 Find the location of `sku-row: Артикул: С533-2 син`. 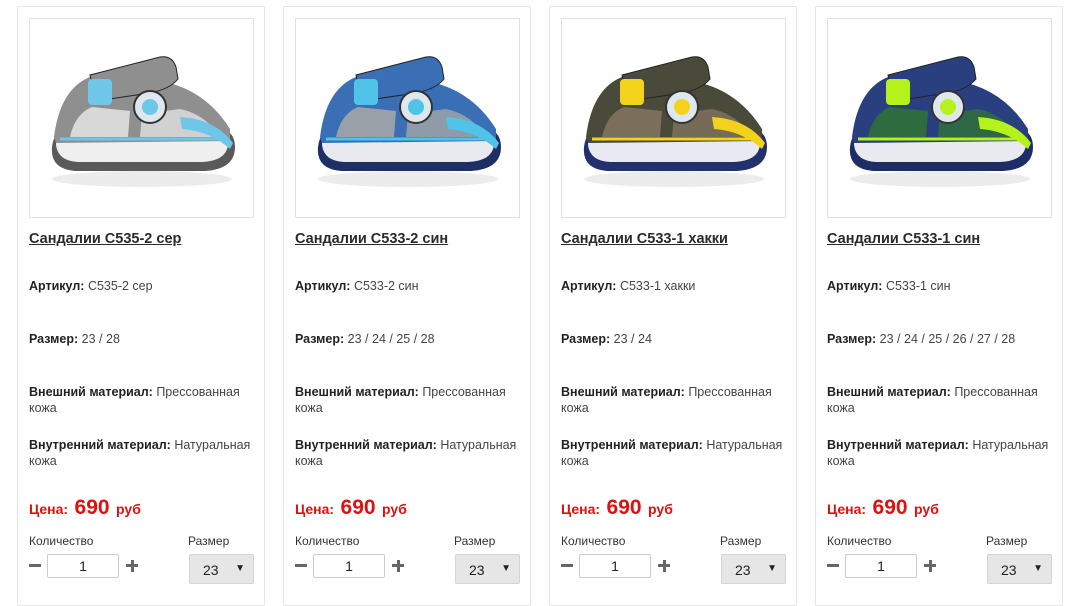

sku-row: Артикул: С533-2 син is located at coordinates (411, 286).